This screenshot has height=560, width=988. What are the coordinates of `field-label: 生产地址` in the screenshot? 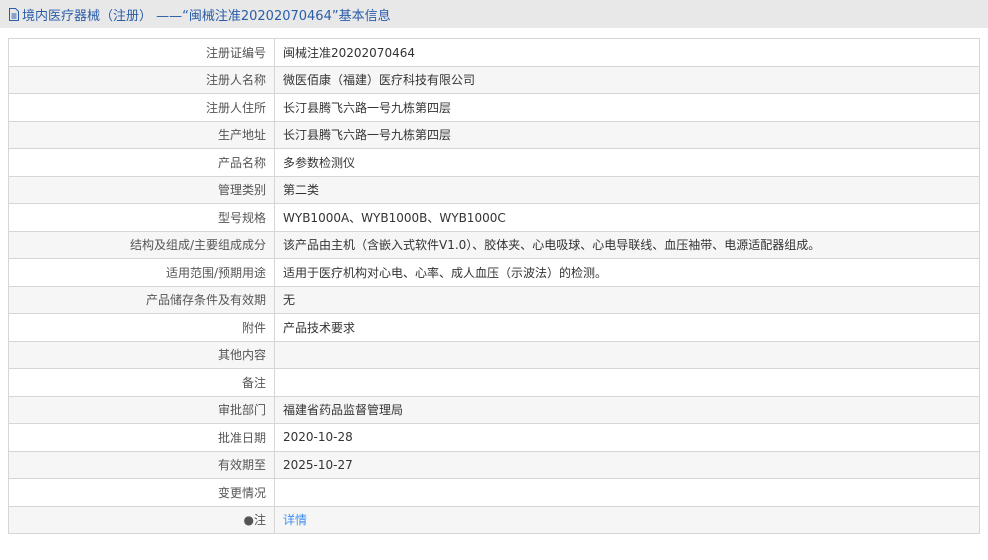 It's located at (141, 134).